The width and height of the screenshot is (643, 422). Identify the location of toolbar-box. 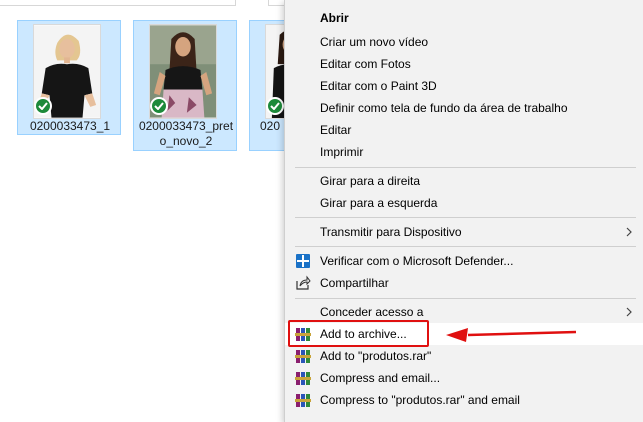
(118, 3).